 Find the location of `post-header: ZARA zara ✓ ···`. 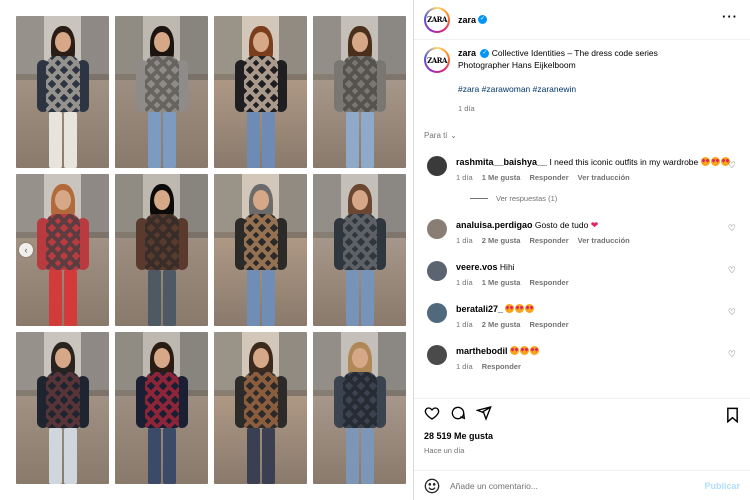

post-header: ZARA zara ✓ ··· is located at coordinates (582, 20).